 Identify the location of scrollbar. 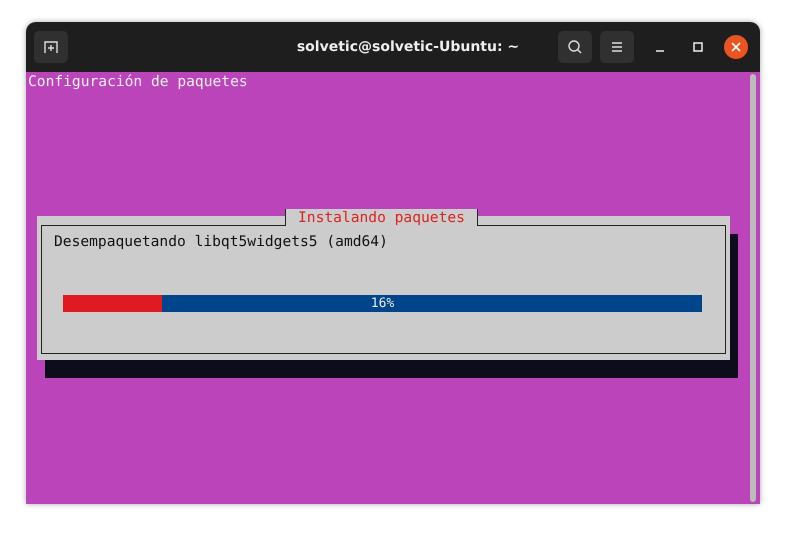
(753, 288).